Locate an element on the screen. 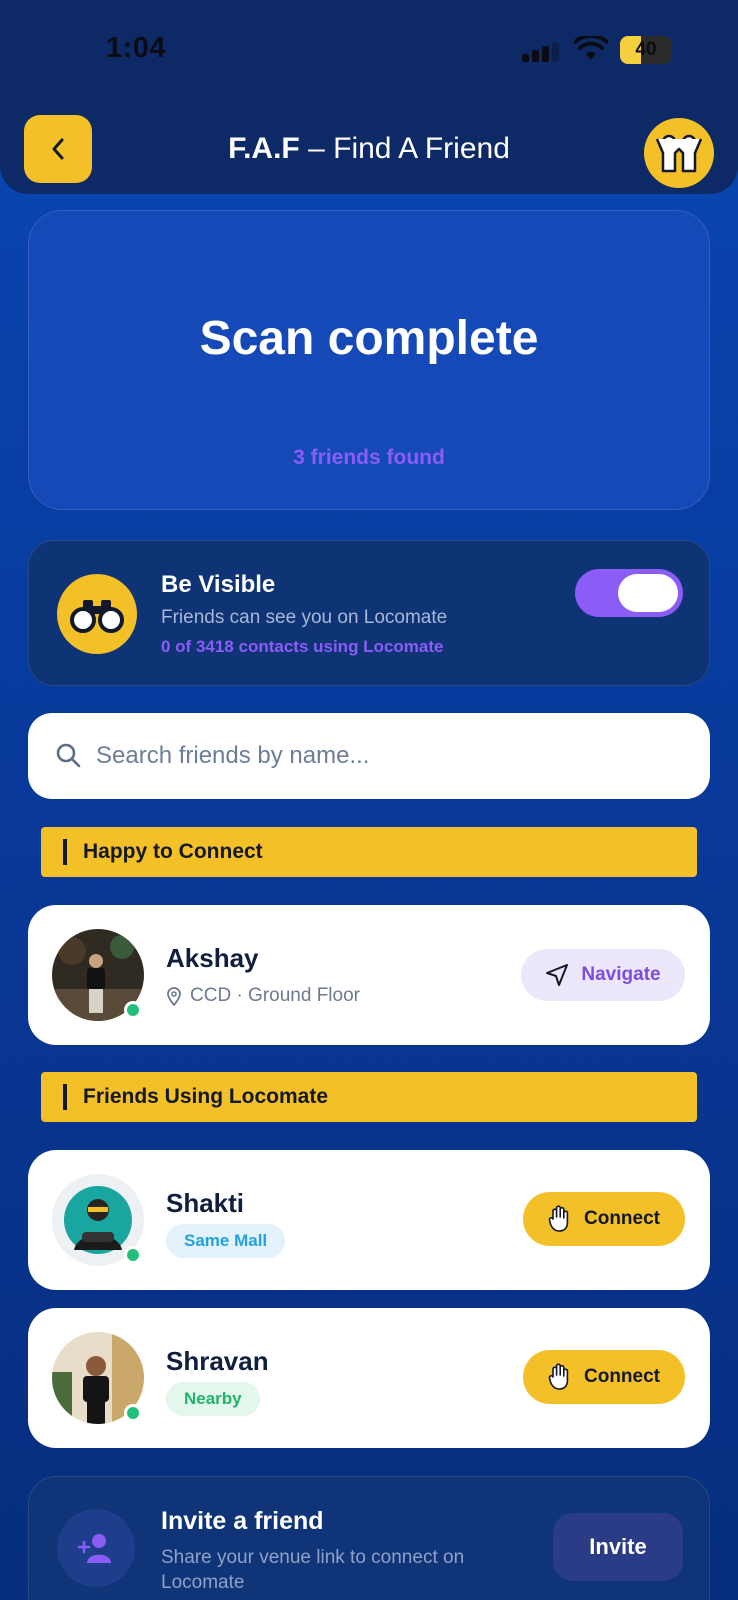  visibility-title: Be Visible is located at coordinates (218, 584).